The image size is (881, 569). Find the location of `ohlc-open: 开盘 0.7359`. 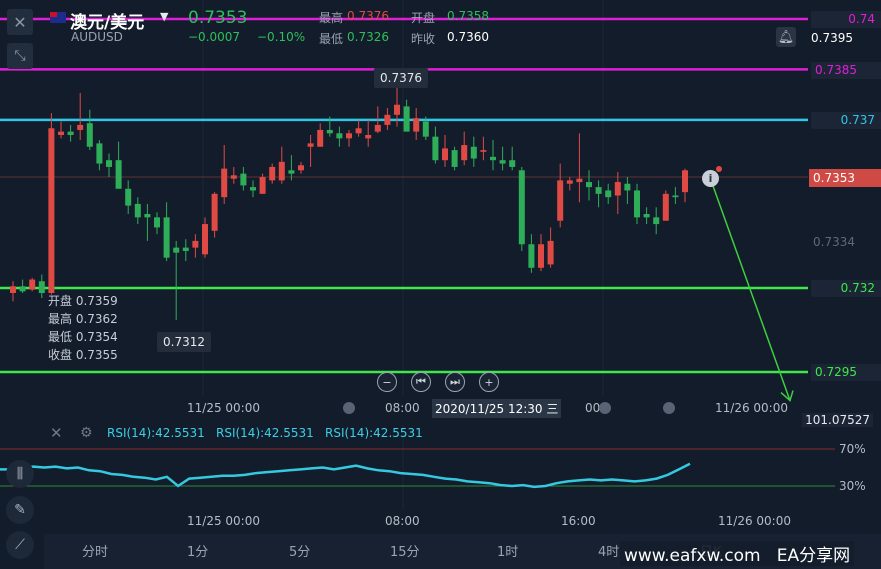

ohlc-open: 开盘 0.7359 is located at coordinates (83, 301).